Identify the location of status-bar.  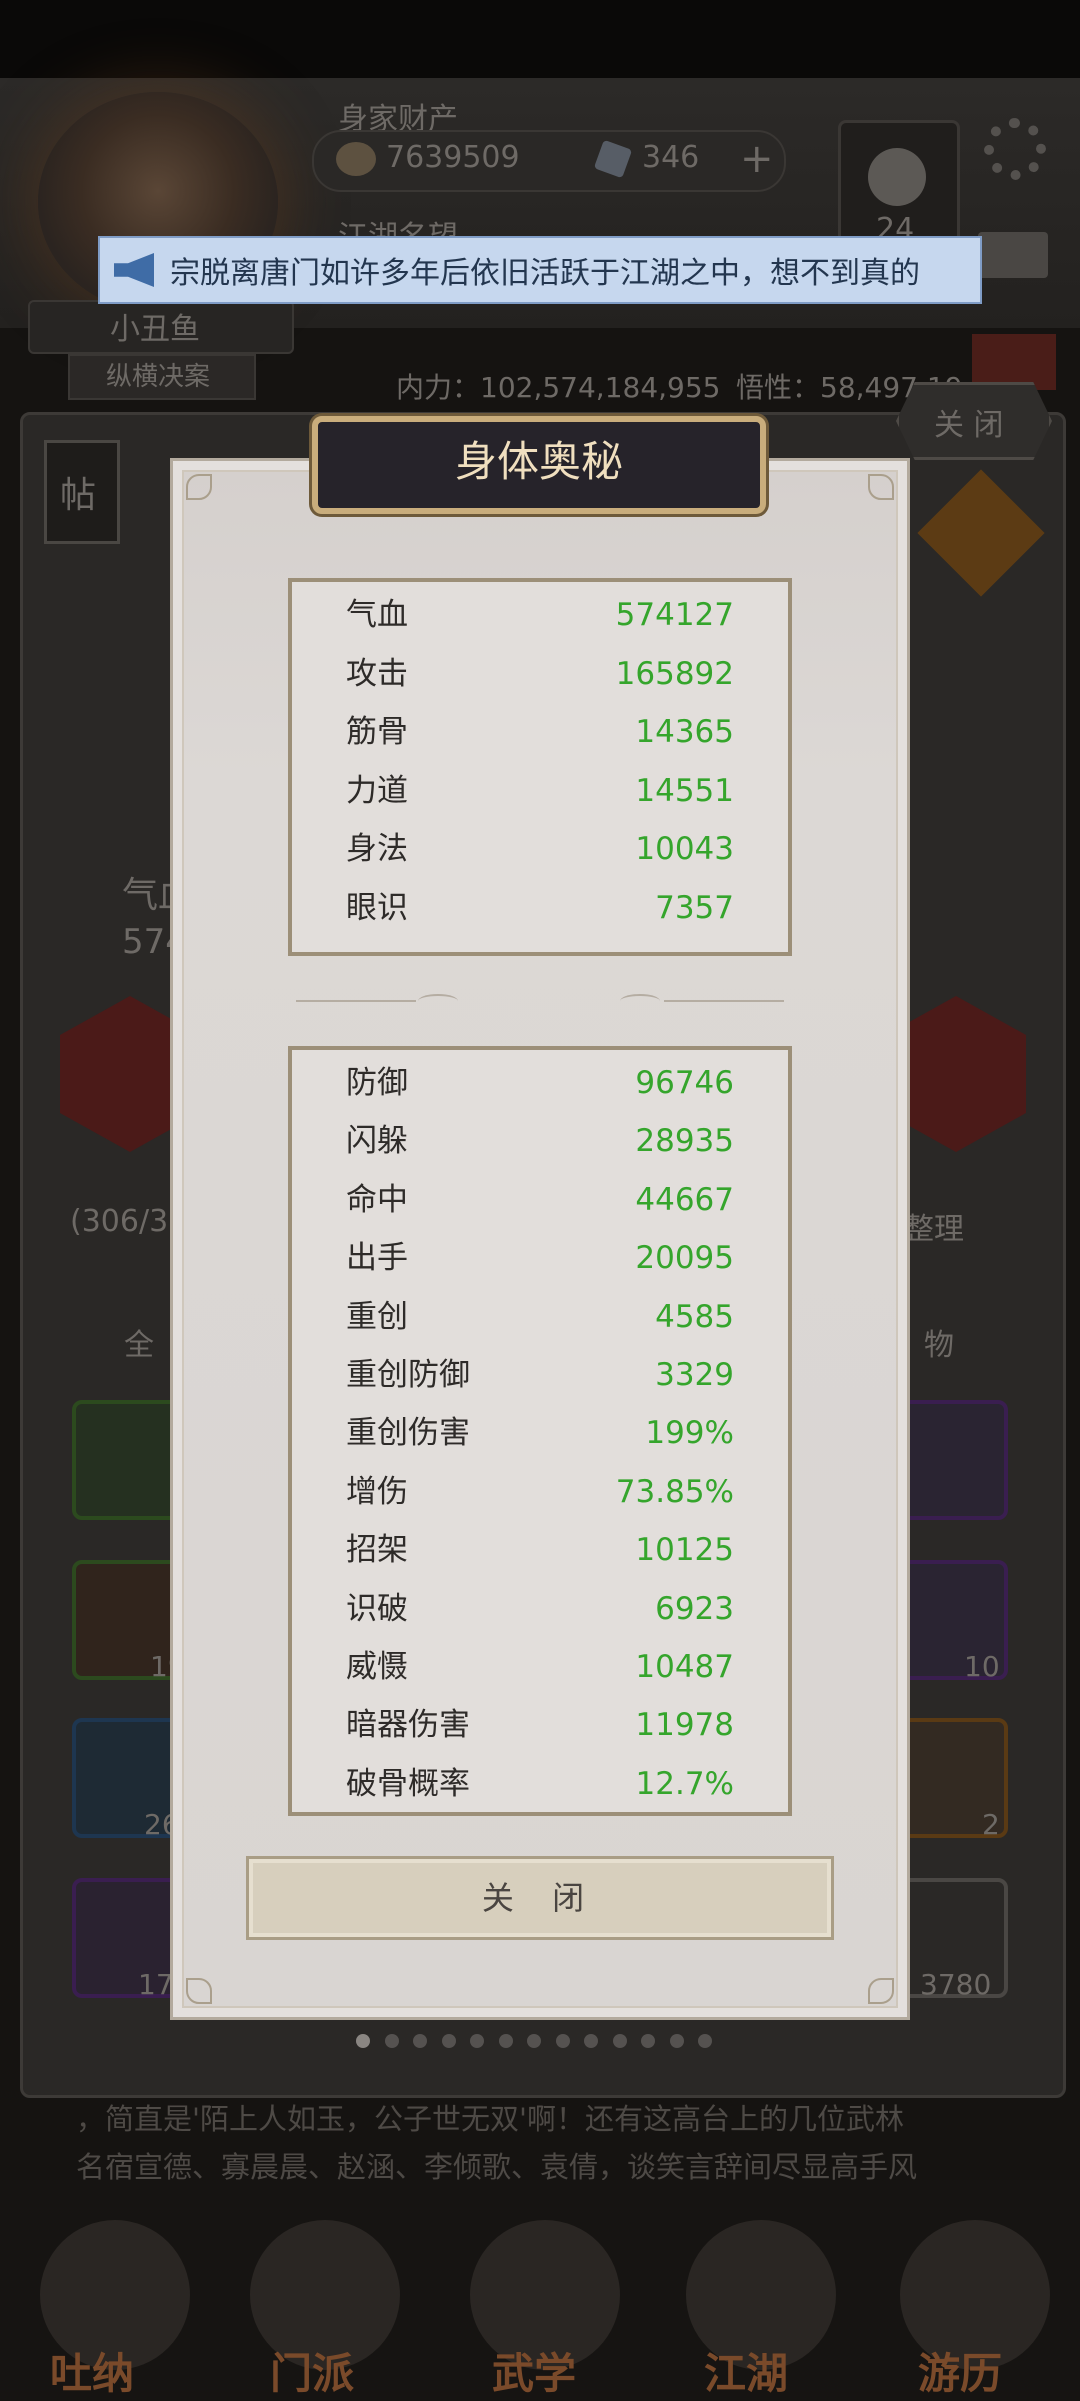
(540, 39).